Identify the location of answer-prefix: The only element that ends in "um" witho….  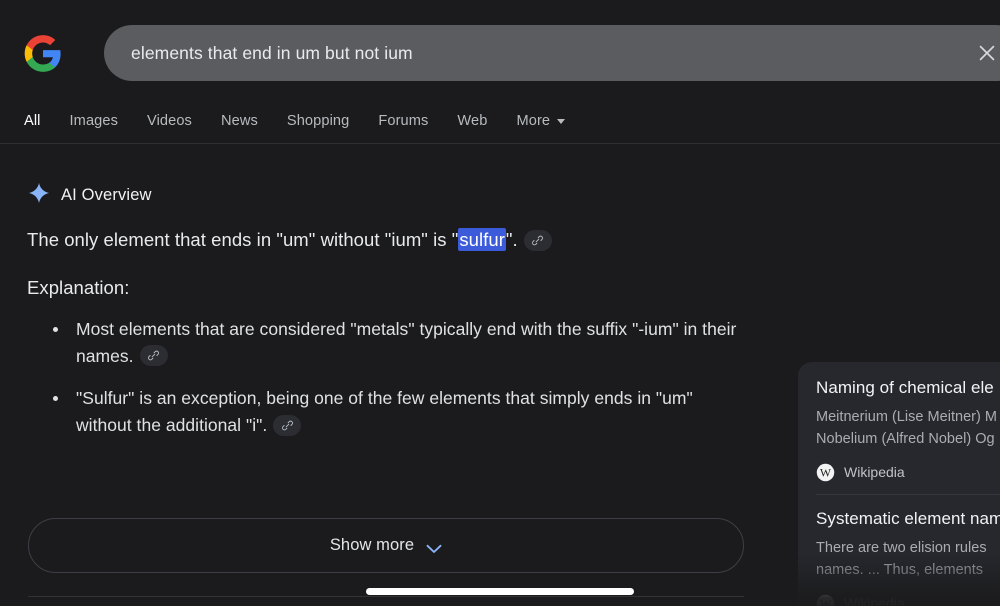
(243, 239).